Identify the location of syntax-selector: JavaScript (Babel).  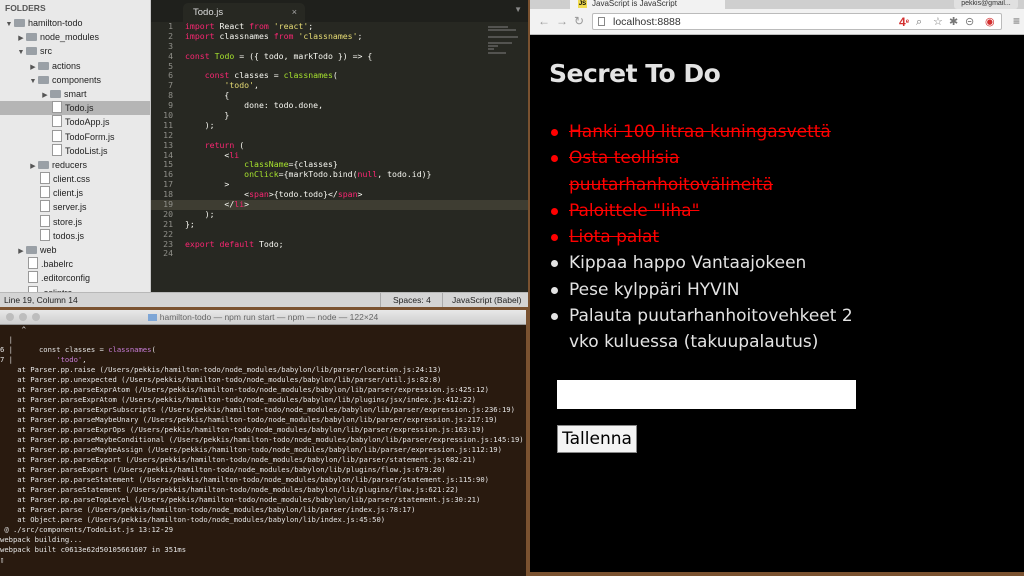
(485, 300).